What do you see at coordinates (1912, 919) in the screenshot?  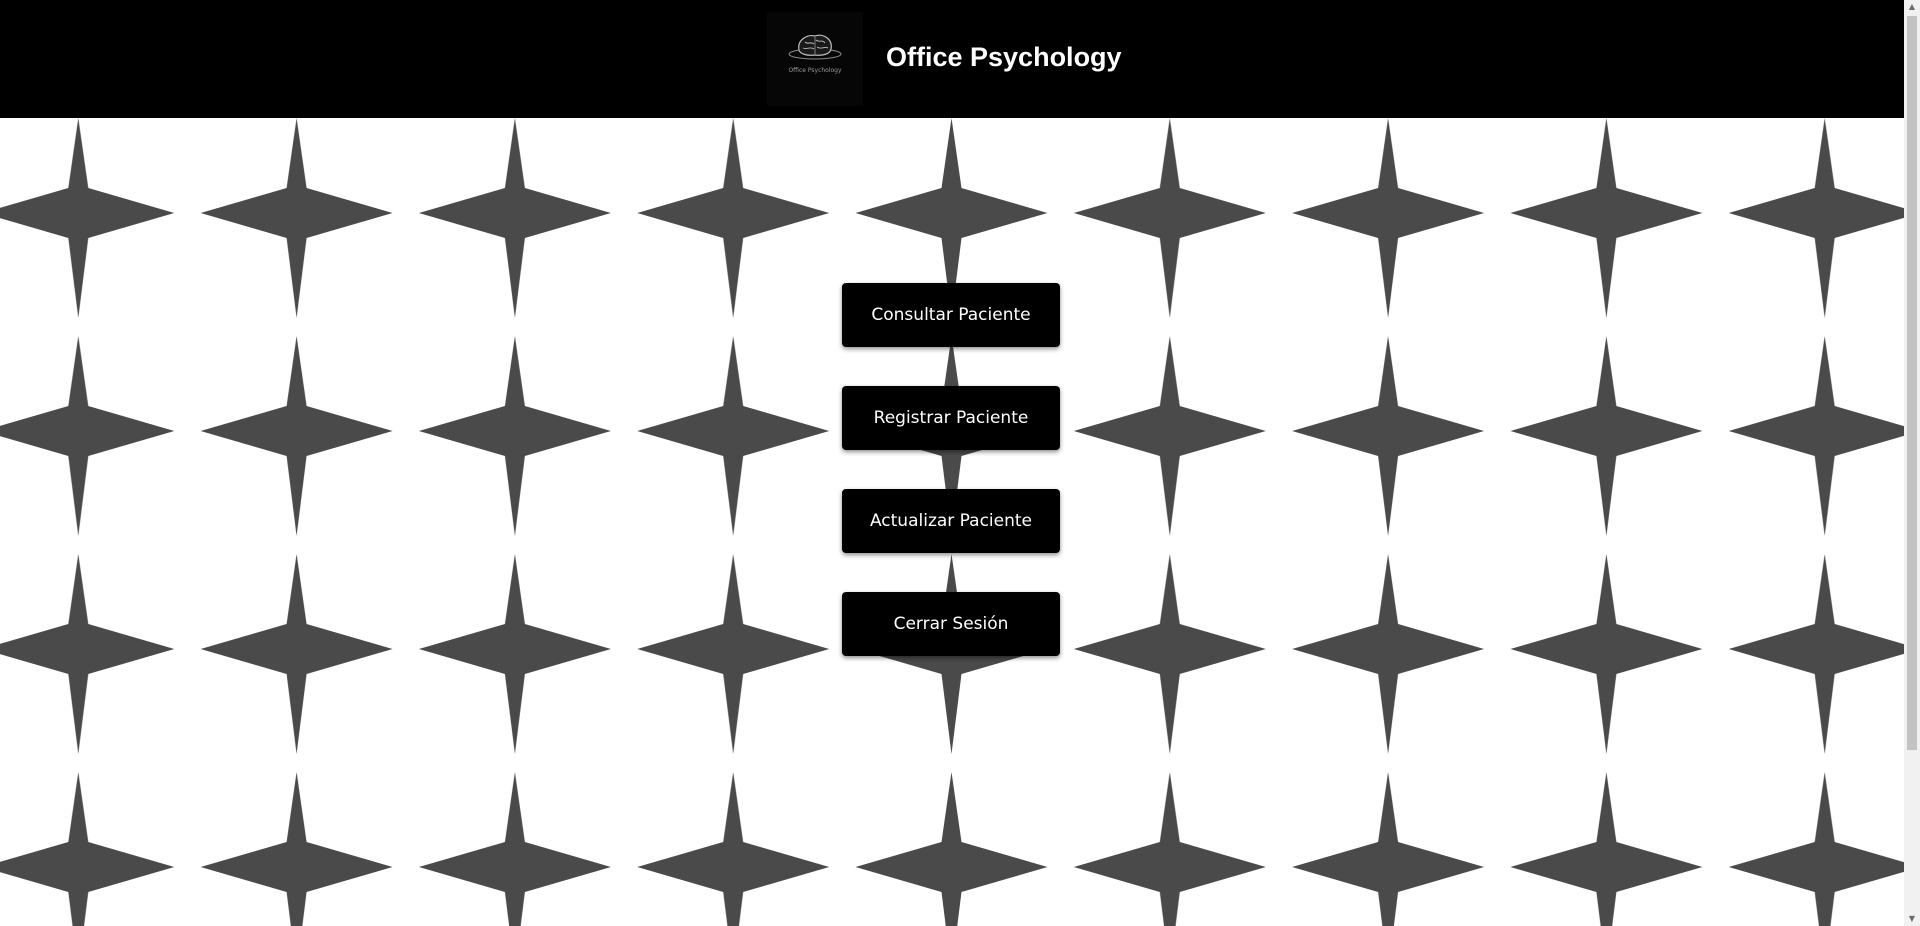 I see `scroll-down-icon: ▼` at bounding box center [1912, 919].